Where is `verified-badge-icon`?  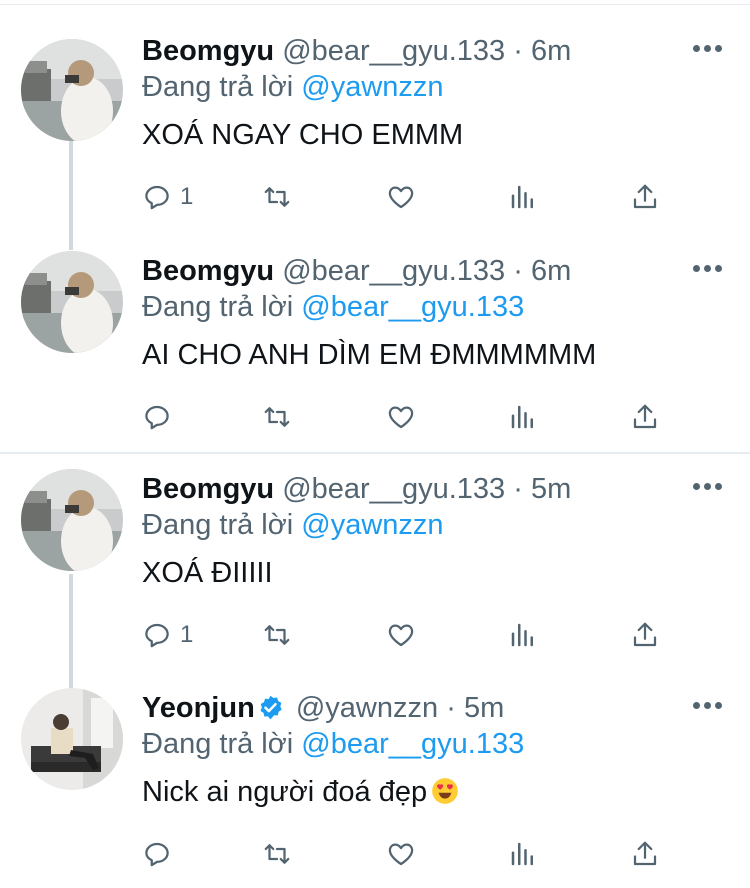 verified-badge-icon is located at coordinates (271, 707).